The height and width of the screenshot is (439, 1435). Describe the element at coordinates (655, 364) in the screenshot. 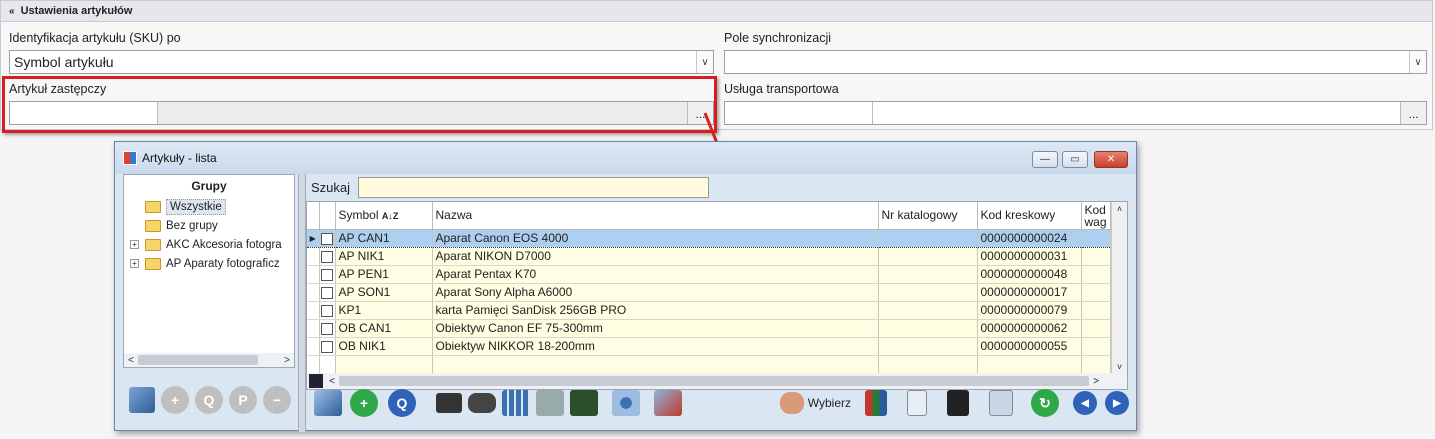

I see `cell-name` at that location.